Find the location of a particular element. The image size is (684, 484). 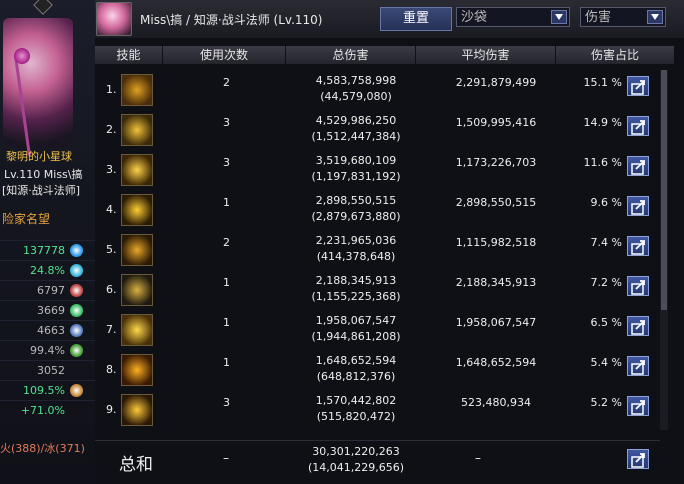

stat-value: 99.4% is located at coordinates (47, 350).